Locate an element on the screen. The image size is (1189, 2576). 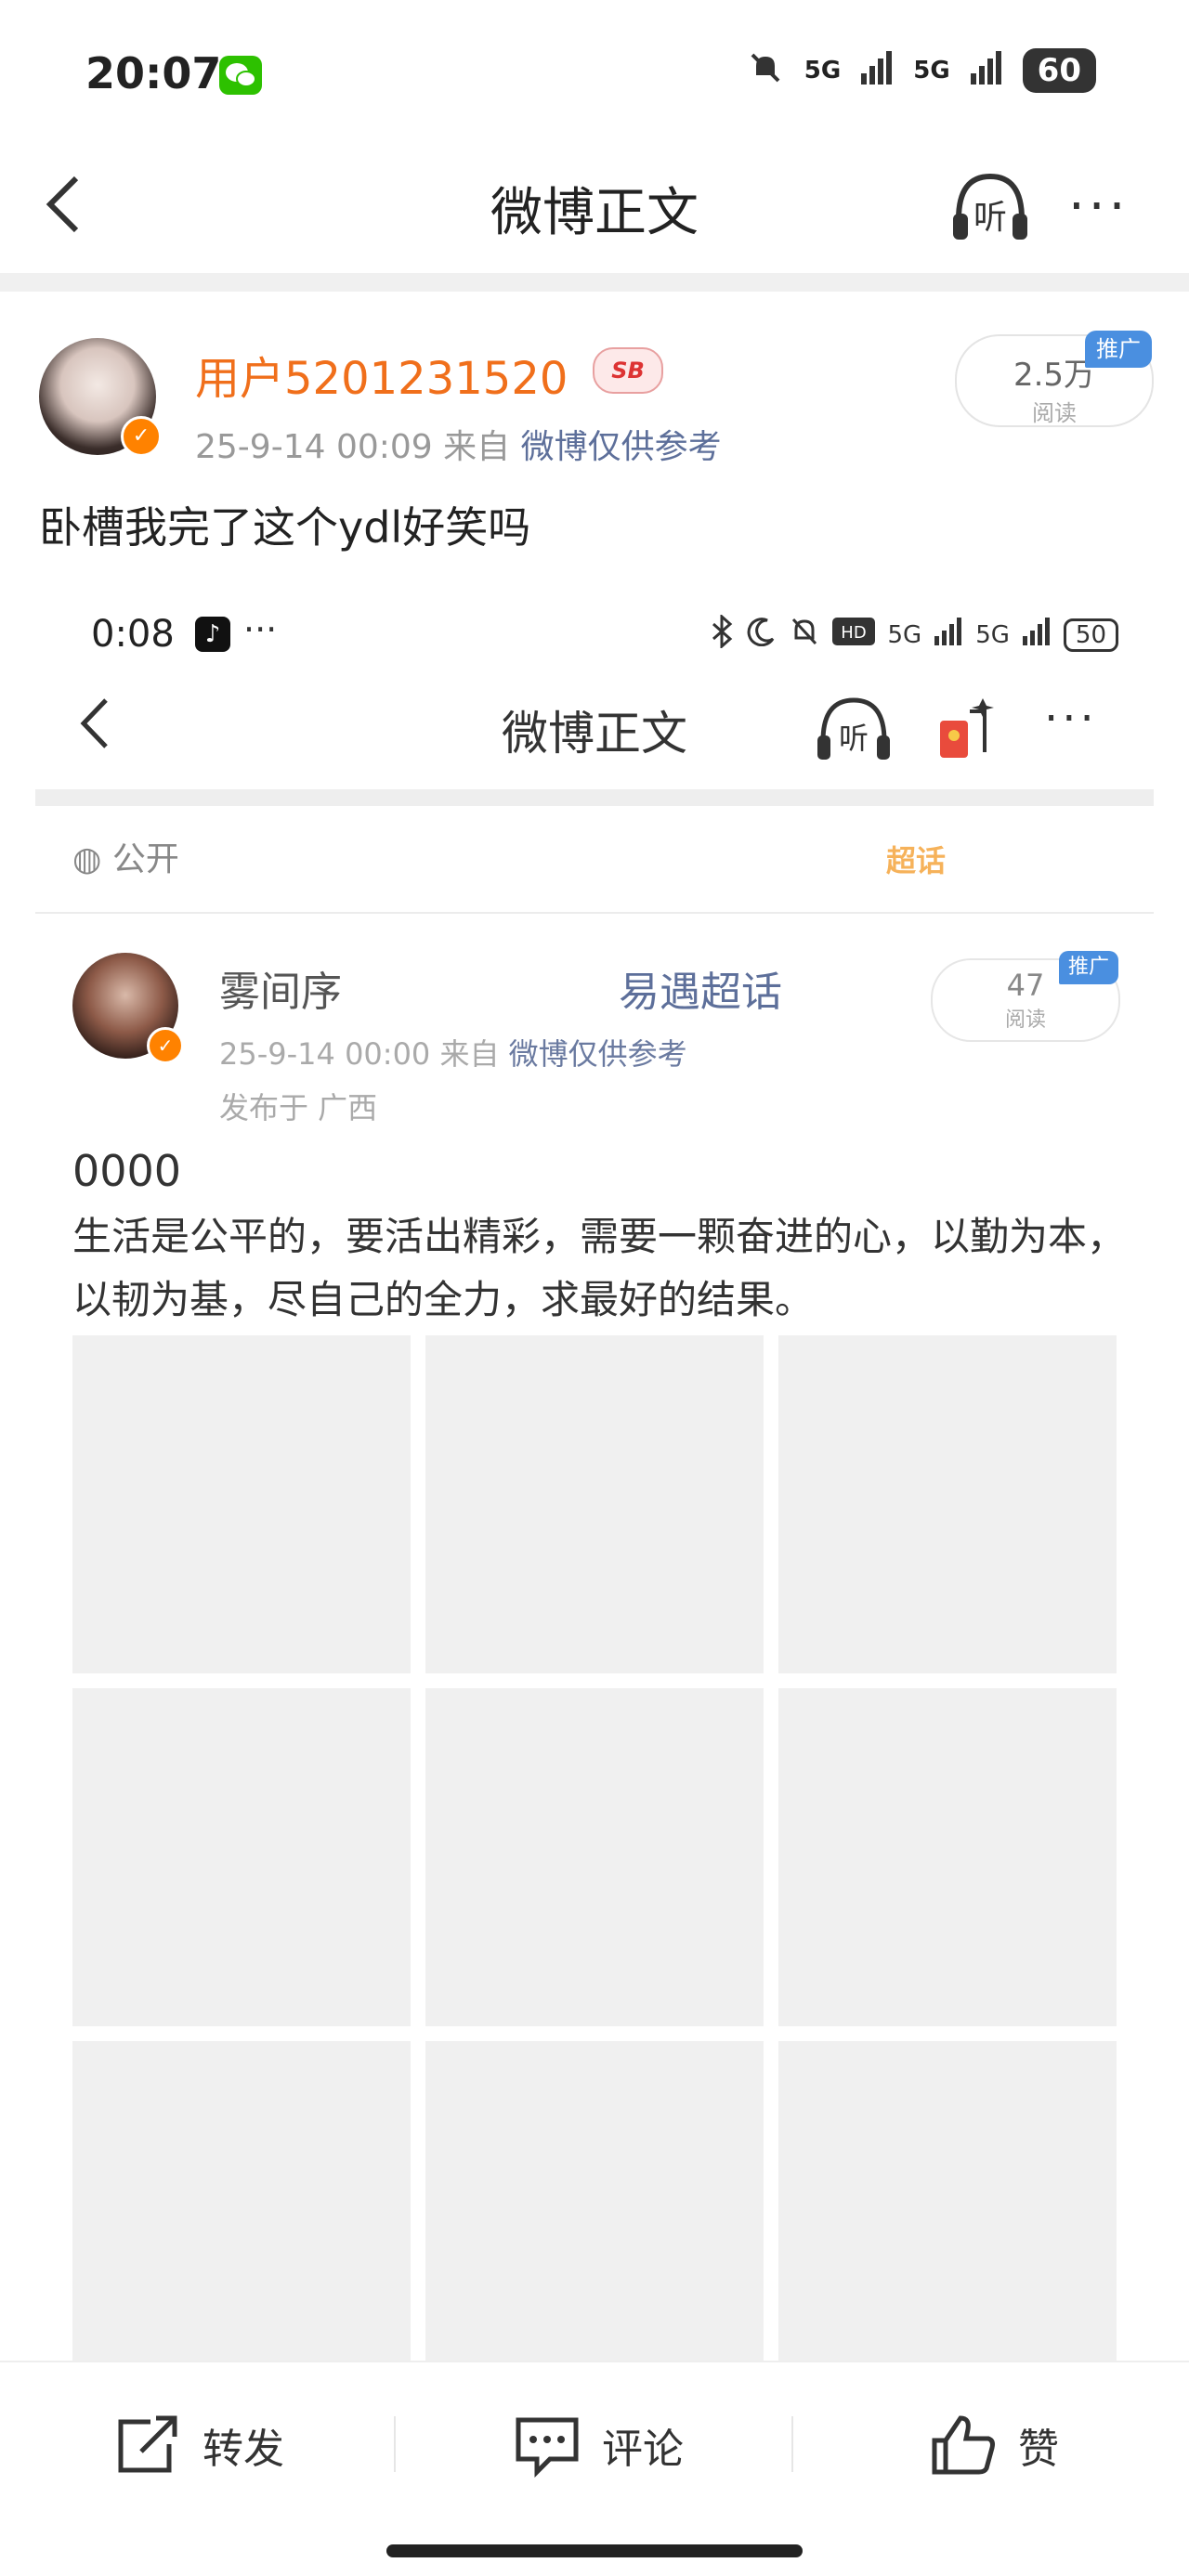
embedded-meta: 25-9-14 00:00 来自 微博仅供参考 is located at coordinates (453, 1052).